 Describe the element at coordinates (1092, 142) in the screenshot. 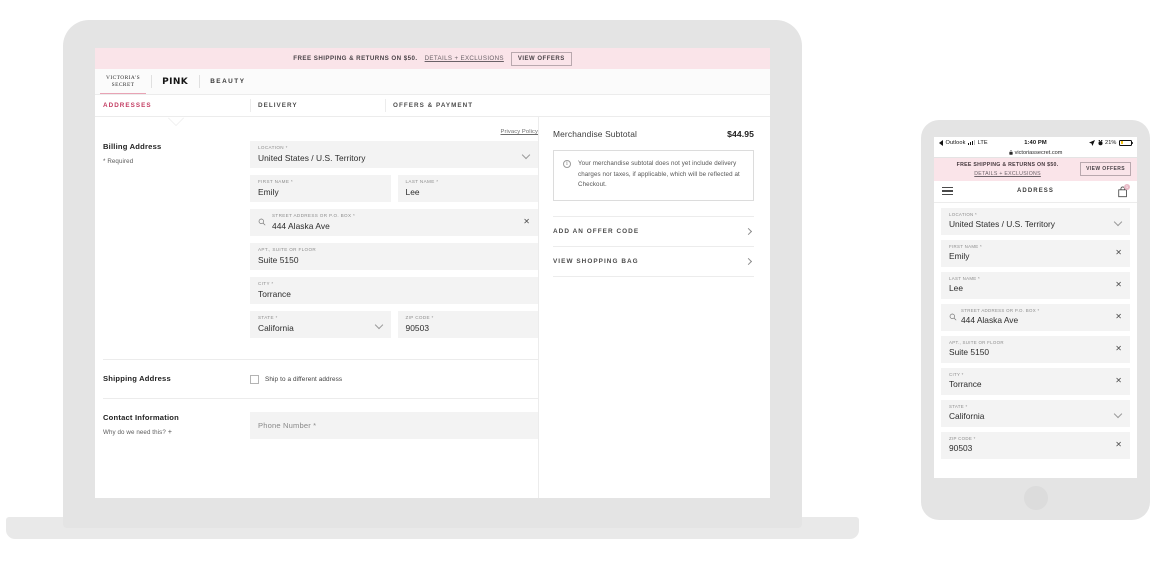

I see `location-arrow-icon` at that location.